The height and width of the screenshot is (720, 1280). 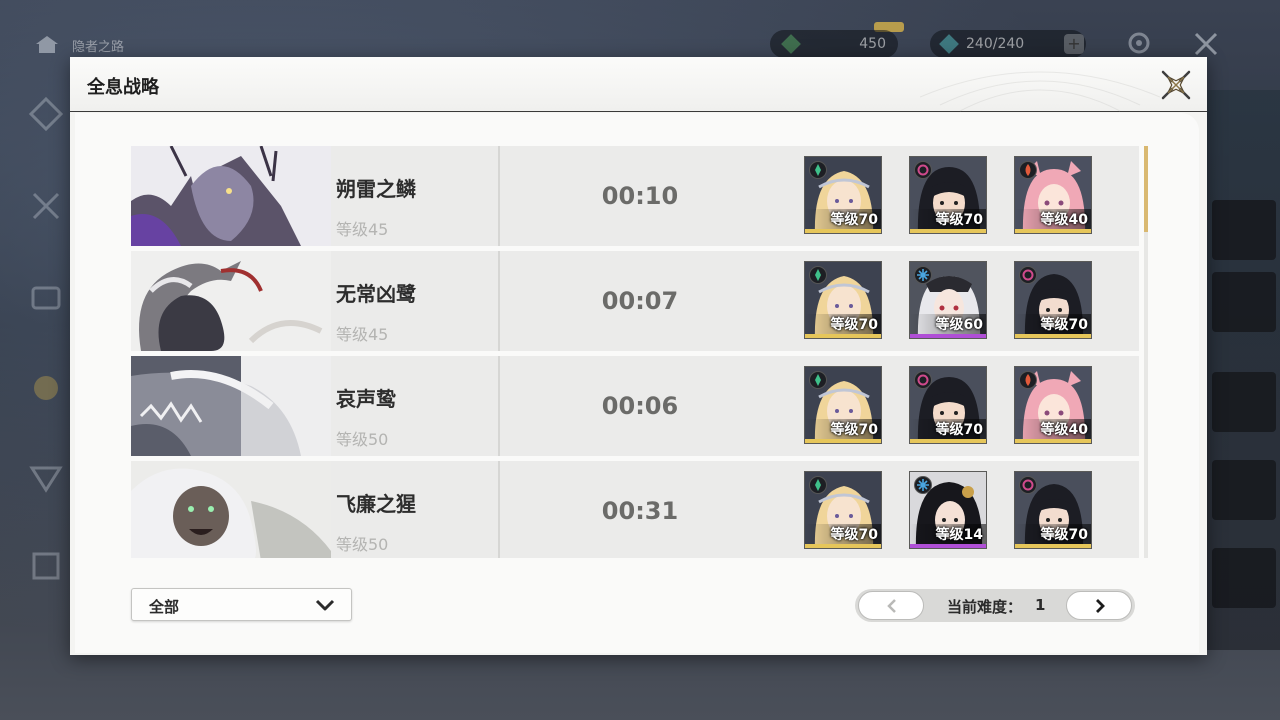 I want to click on record-row: 朔雷之鳞 等级45 00:10 等级70 等级70 等级40, so click(x=635, y=196).